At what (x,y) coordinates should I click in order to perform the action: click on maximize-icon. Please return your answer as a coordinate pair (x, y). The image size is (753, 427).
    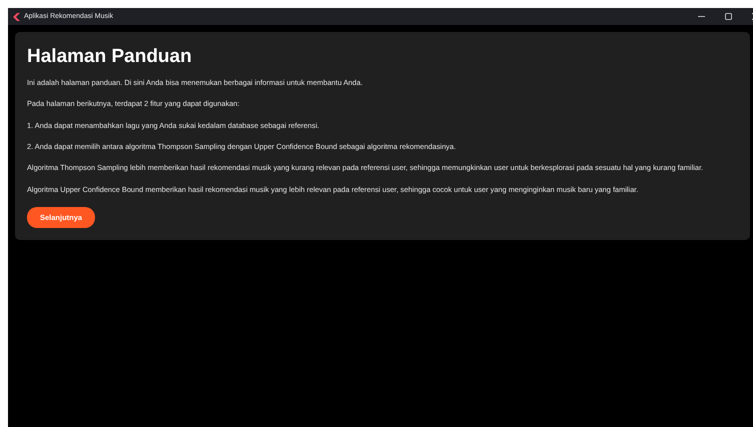
    Looking at the image, I should click on (728, 16).